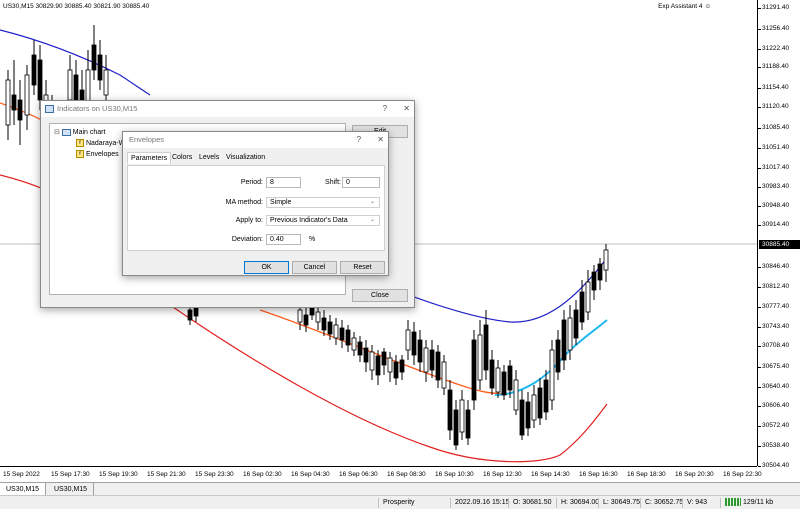 The image size is (800, 509). What do you see at coordinates (776, 186) in the screenshot?
I see `price-label: 30983.40` at bounding box center [776, 186].